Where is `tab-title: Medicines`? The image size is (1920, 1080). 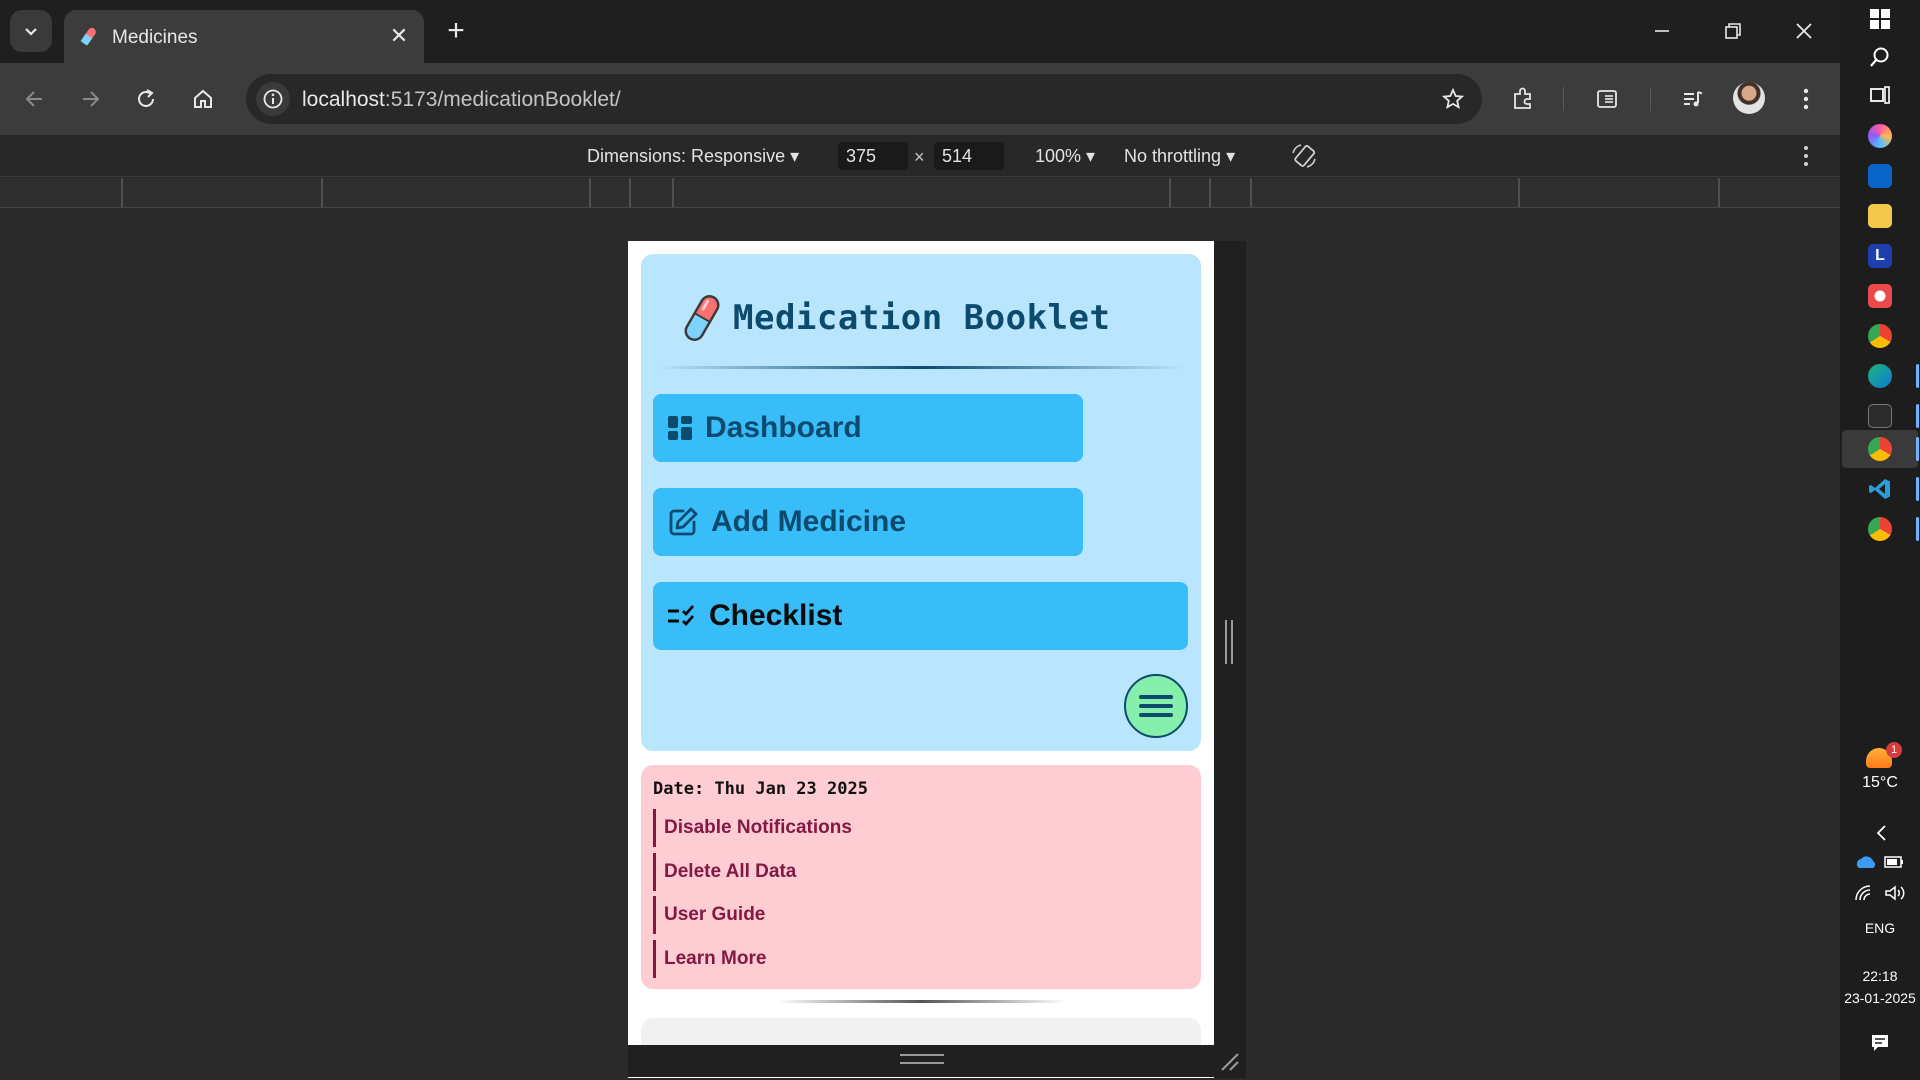 tab-title: Medicines is located at coordinates (155, 37).